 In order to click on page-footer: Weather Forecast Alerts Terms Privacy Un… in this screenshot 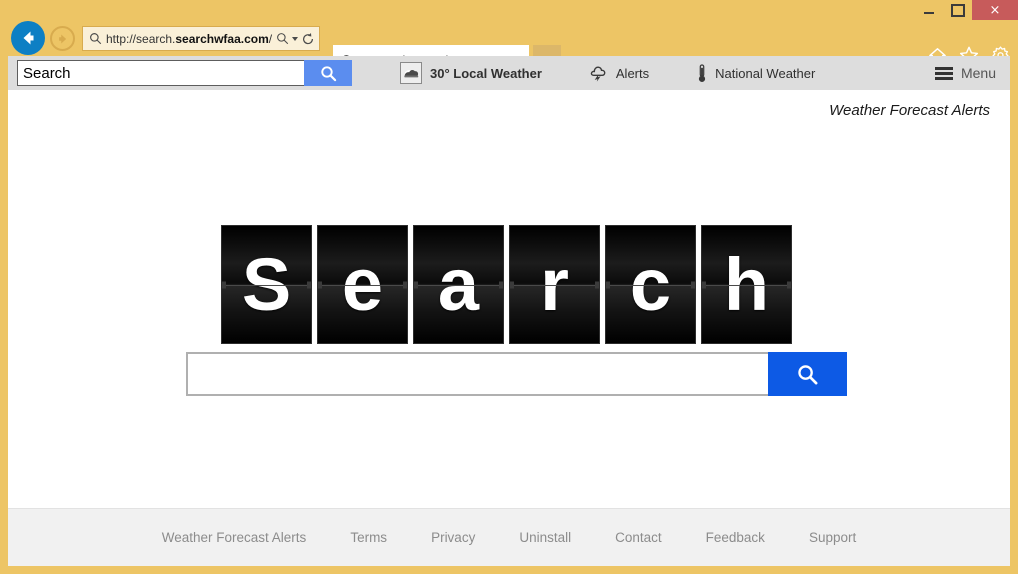, I will do `click(509, 537)`.